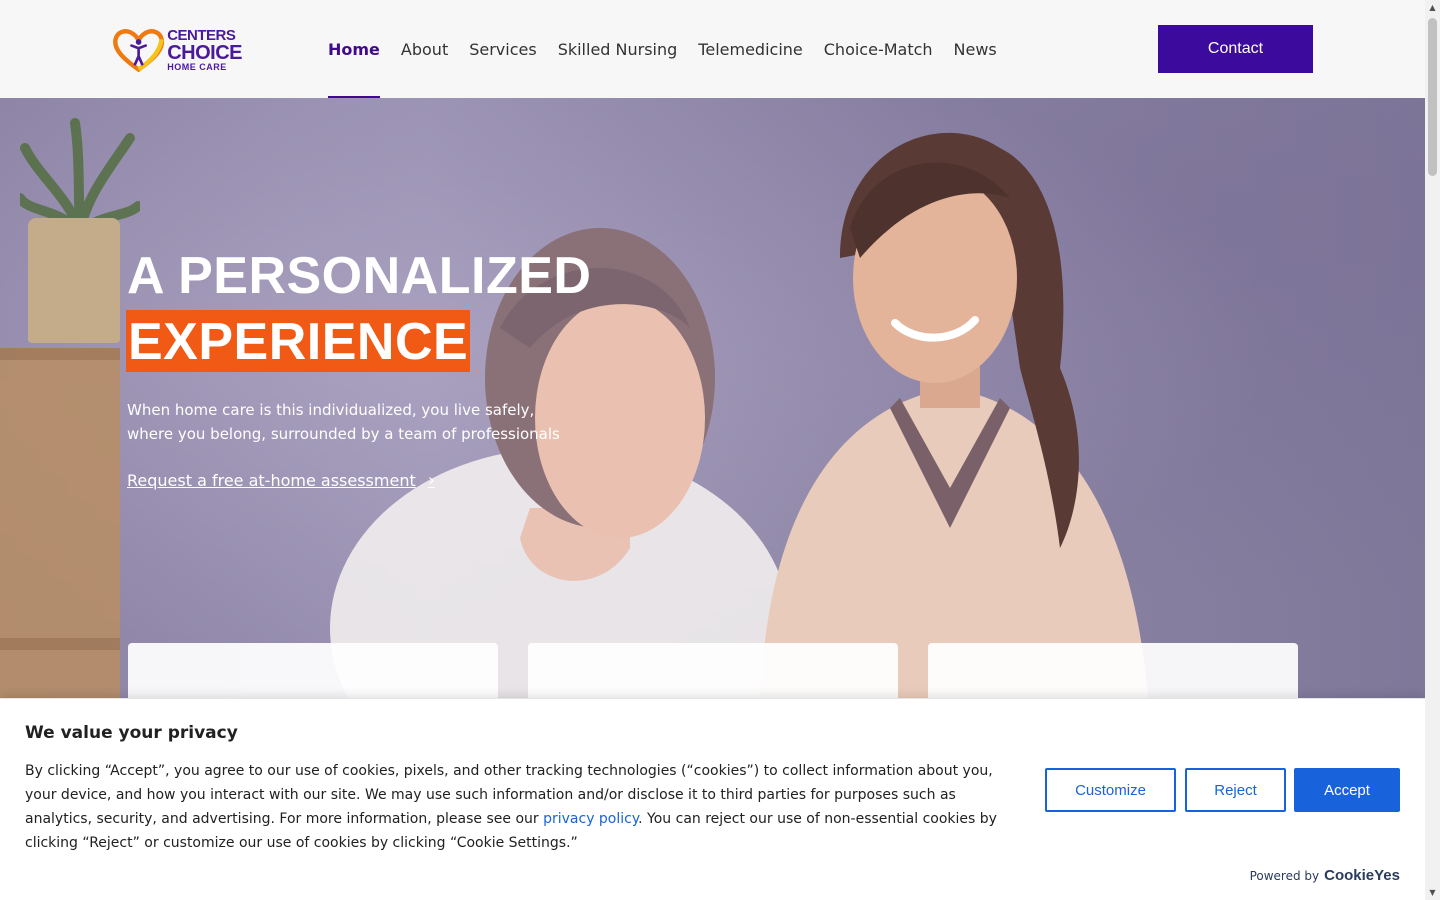 The image size is (1440, 900). I want to click on customize-button: Customize, so click(1110, 790).